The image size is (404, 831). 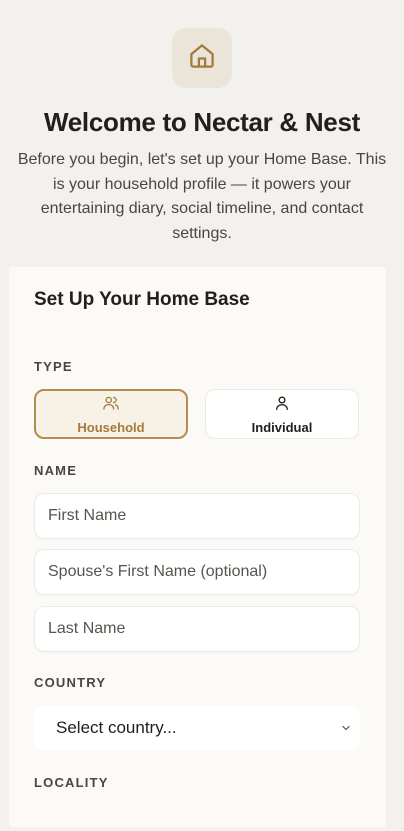 I want to click on name-label: NAME, so click(x=56, y=470).